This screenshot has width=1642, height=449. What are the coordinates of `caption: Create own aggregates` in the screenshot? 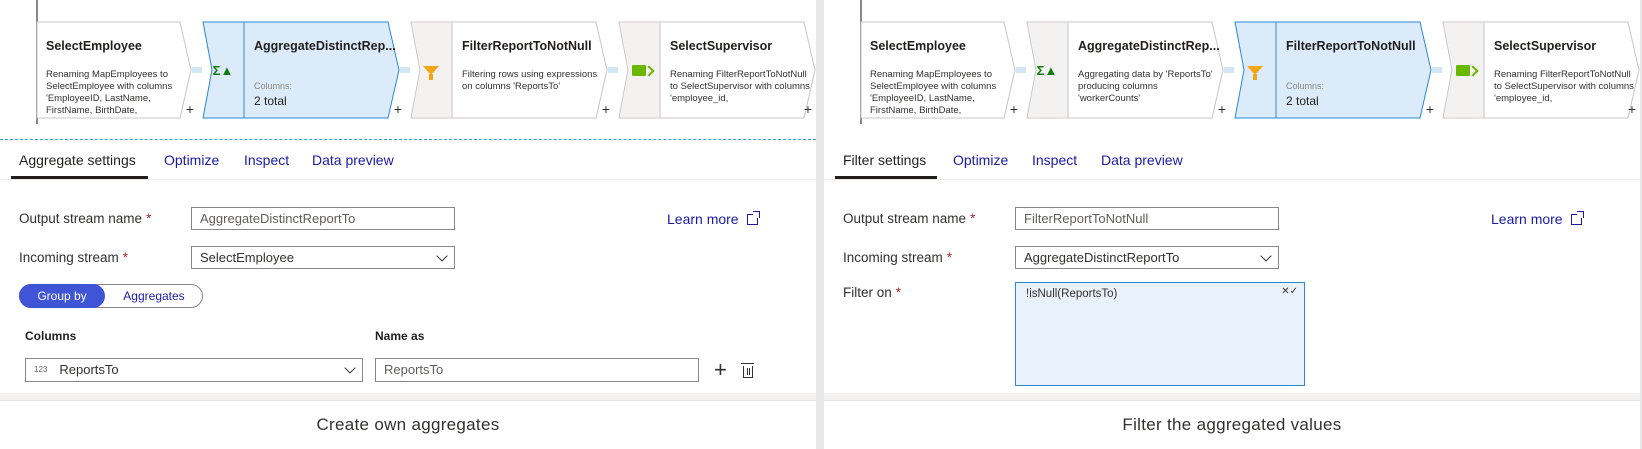 It's located at (408, 424).